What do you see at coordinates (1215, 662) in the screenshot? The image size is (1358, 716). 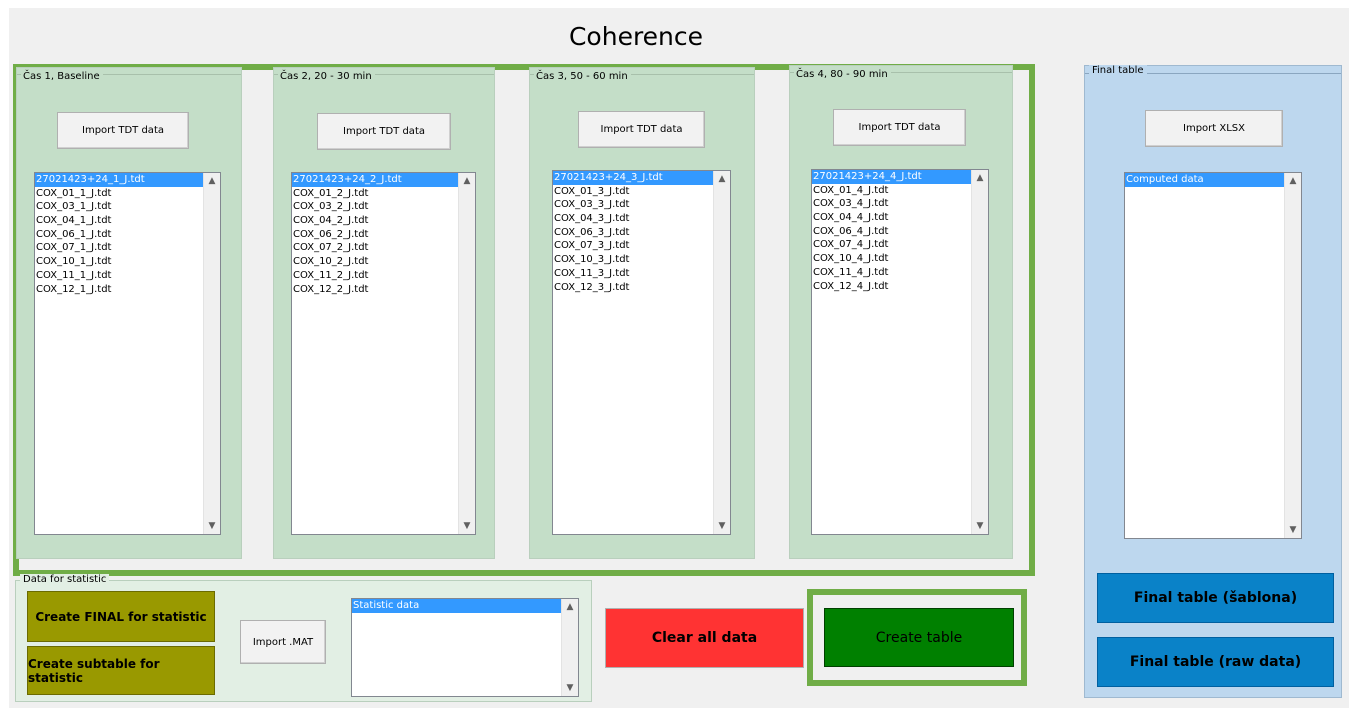 I see `final-table-raw-button: Final table (raw data)` at bounding box center [1215, 662].